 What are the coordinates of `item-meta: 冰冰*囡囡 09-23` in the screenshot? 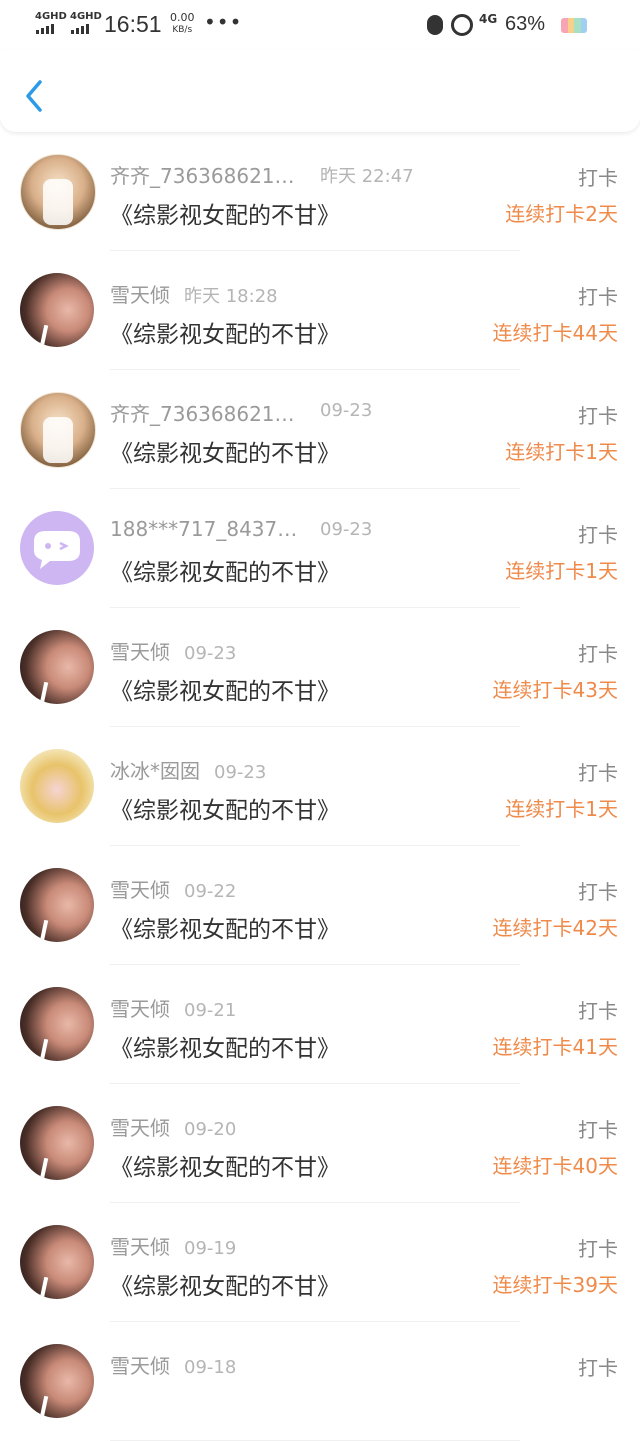 It's located at (188, 769).